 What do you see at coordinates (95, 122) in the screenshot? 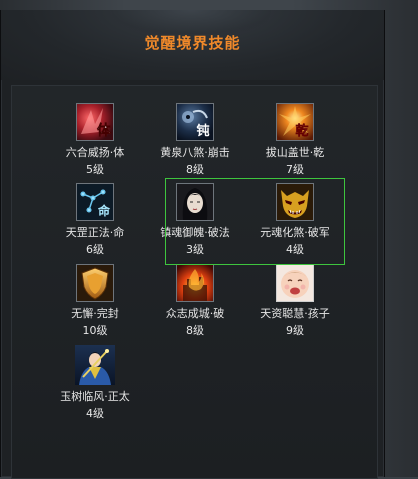
I see `ti-glyph-icon: 体` at bounding box center [95, 122].